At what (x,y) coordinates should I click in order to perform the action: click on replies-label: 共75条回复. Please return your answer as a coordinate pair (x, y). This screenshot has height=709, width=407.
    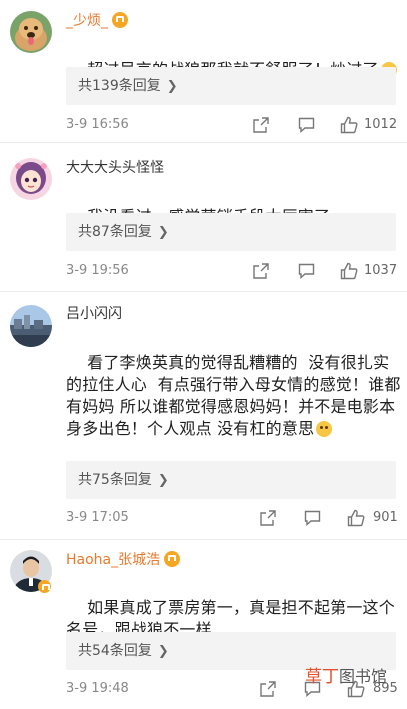
    Looking at the image, I should click on (115, 480).